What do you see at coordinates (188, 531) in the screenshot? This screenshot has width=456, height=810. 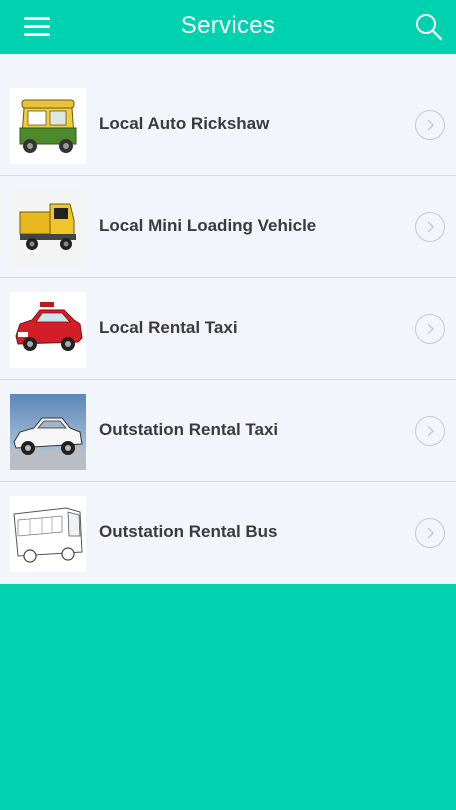 I see `service-label: Outstation Rental Bus` at bounding box center [188, 531].